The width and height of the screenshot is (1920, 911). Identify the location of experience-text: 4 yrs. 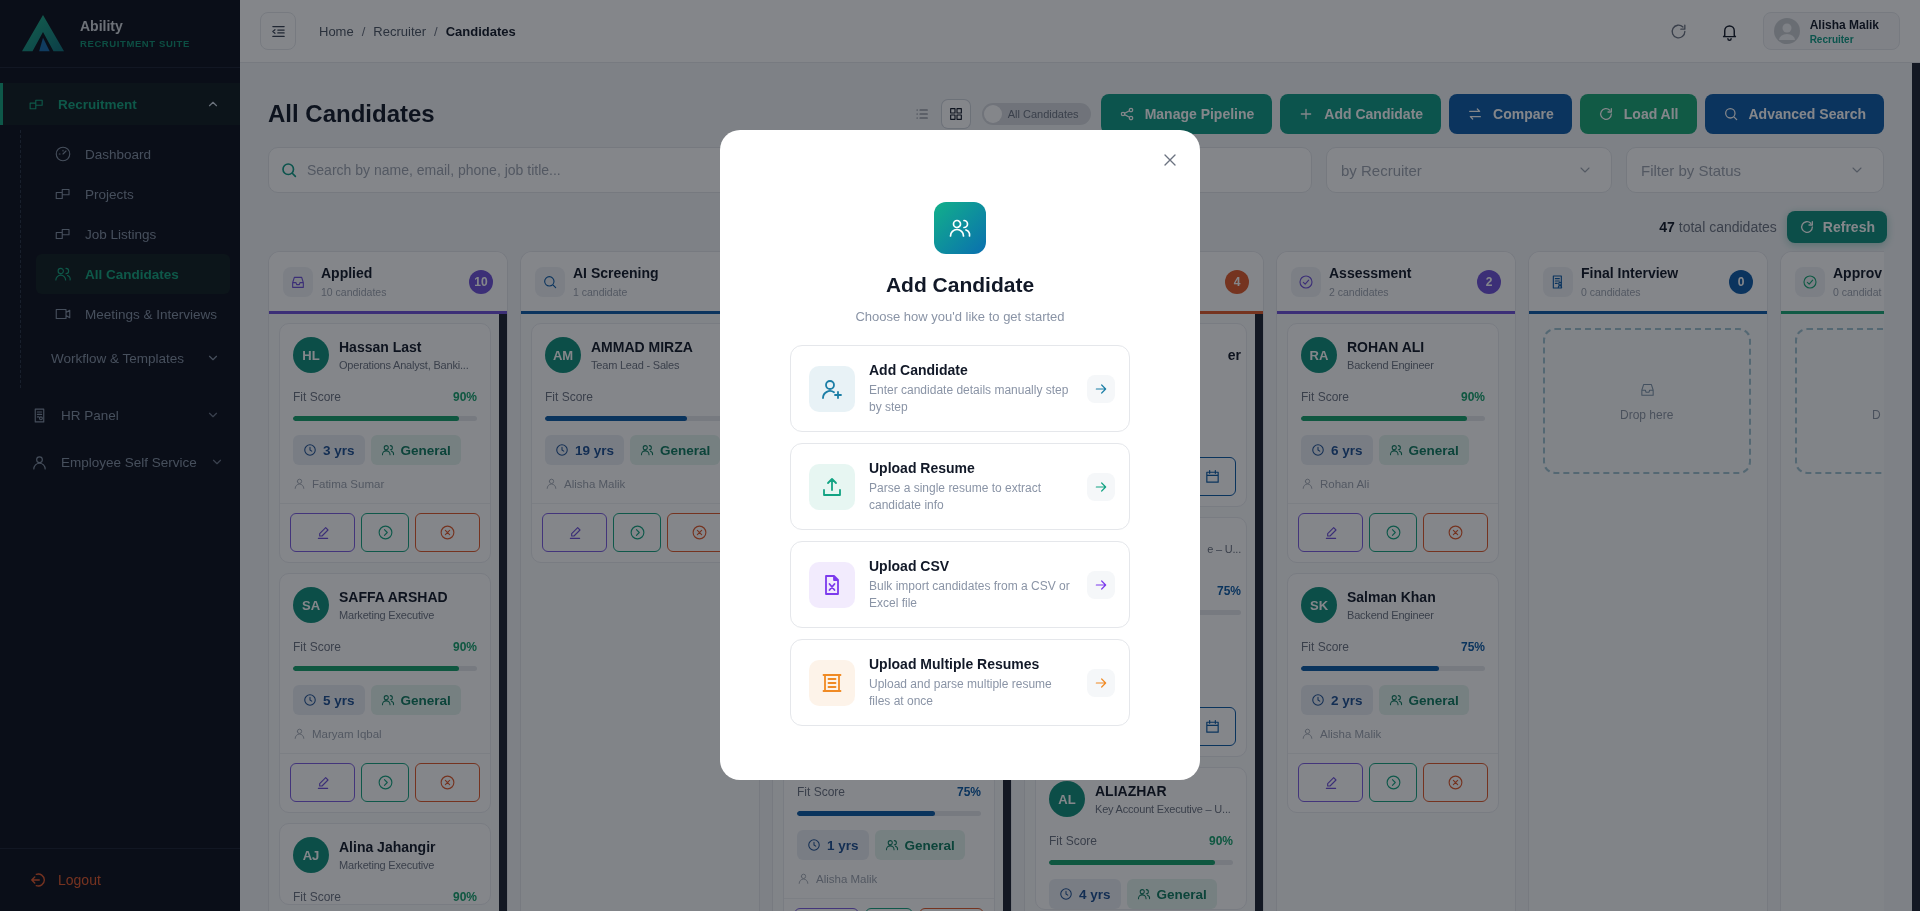
(1095, 894).